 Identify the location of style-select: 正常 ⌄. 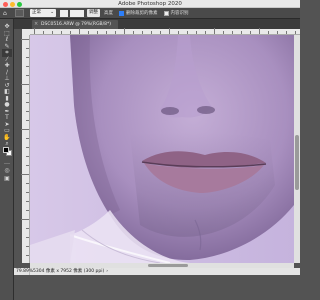
(43, 13).